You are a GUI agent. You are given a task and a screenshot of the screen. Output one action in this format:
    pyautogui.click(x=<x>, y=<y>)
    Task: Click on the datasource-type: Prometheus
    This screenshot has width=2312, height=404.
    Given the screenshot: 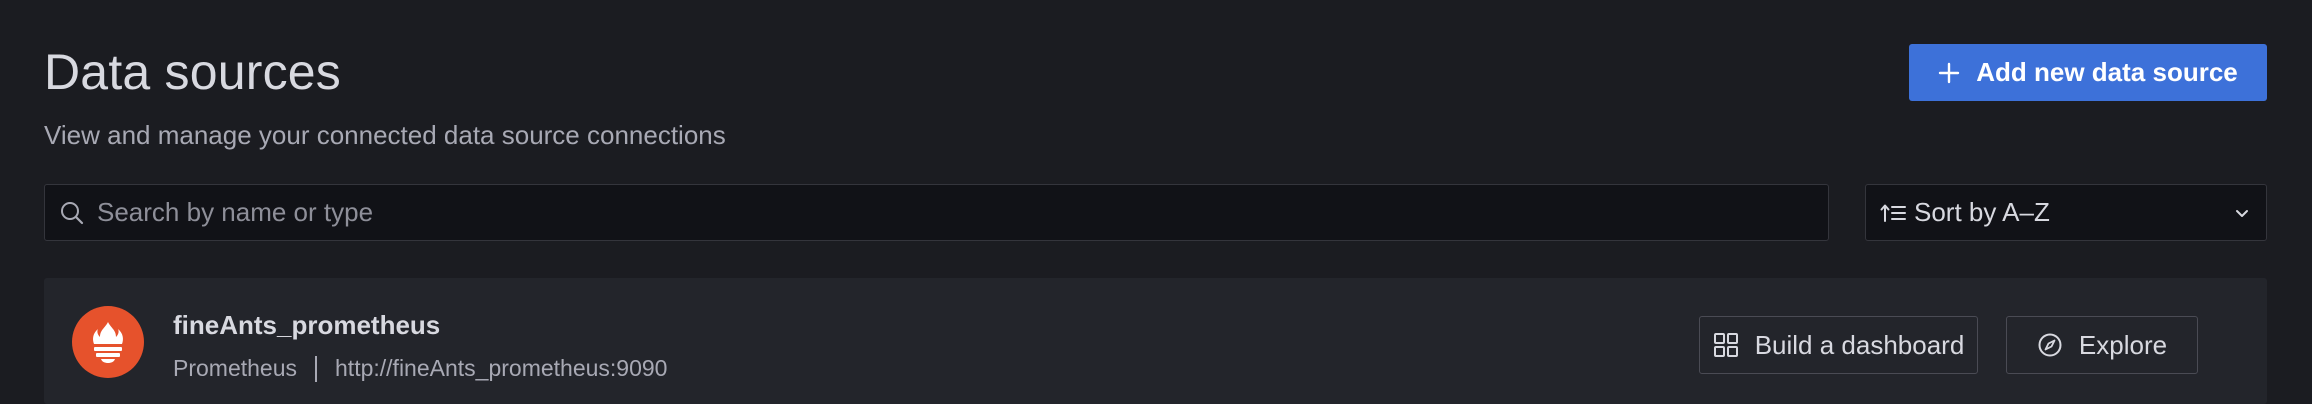 What is the action you would take?
    pyautogui.click(x=235, y=368)
    